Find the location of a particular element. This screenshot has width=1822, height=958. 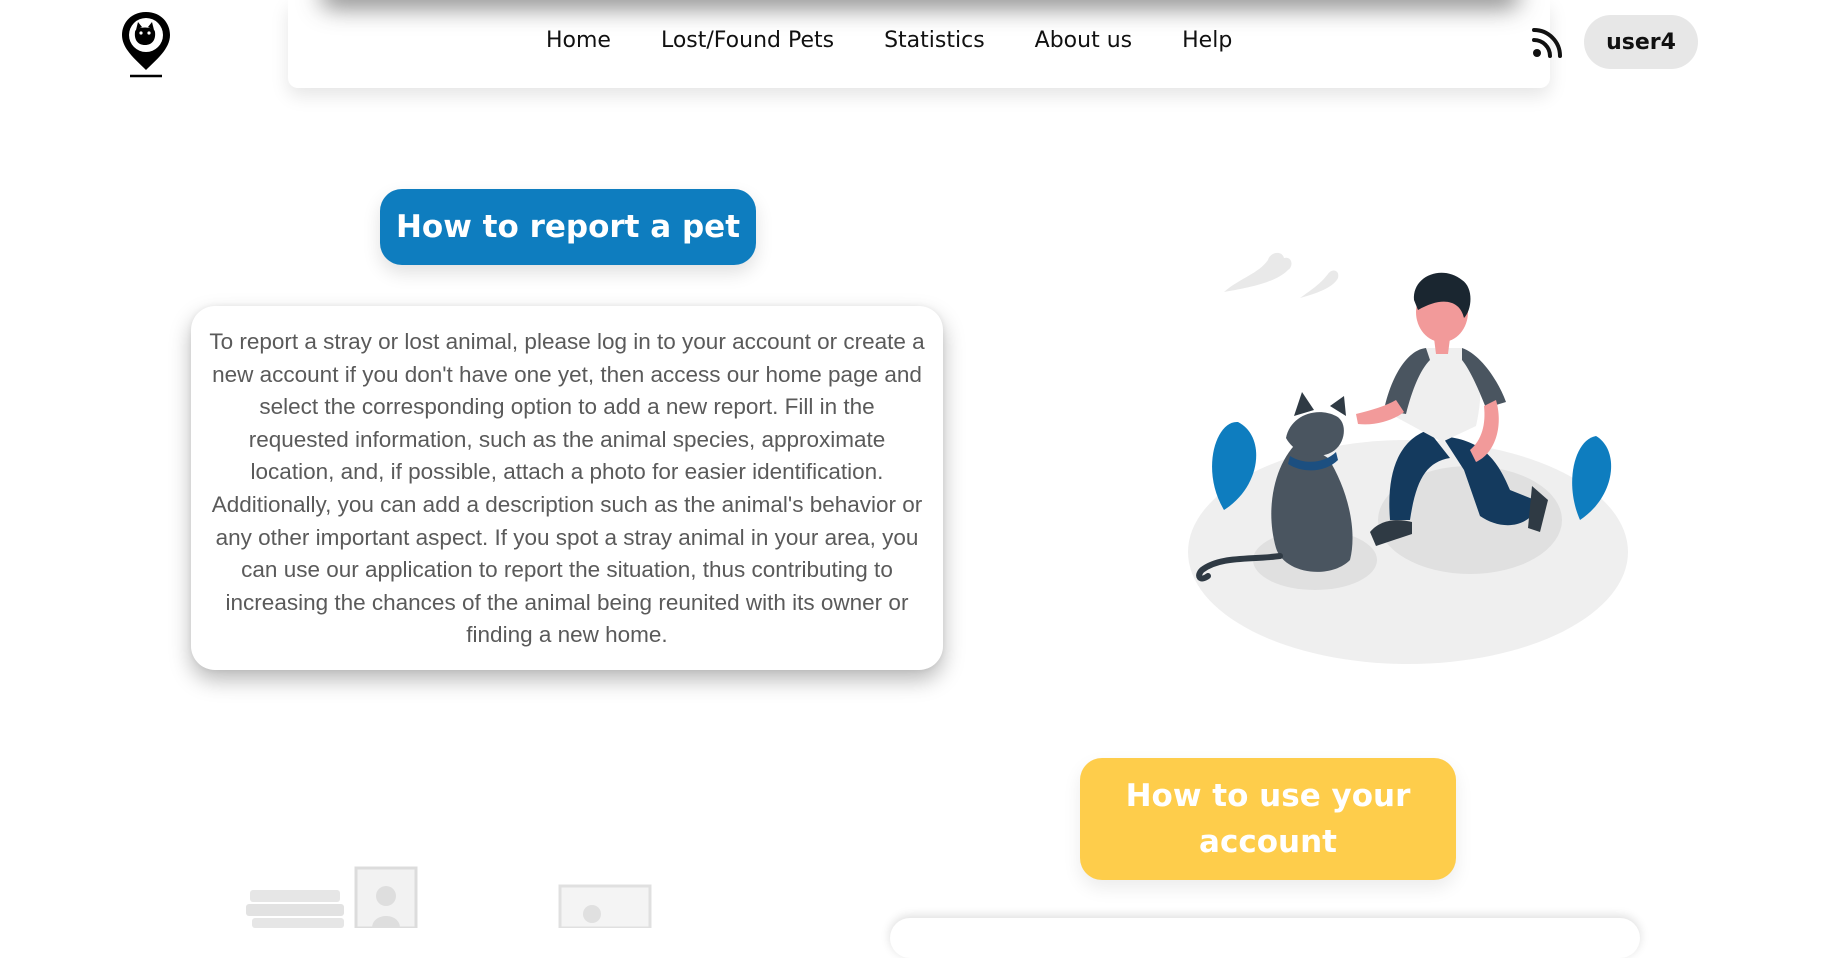

nav-statistics: Statistics is located at coordinates (934, 41).